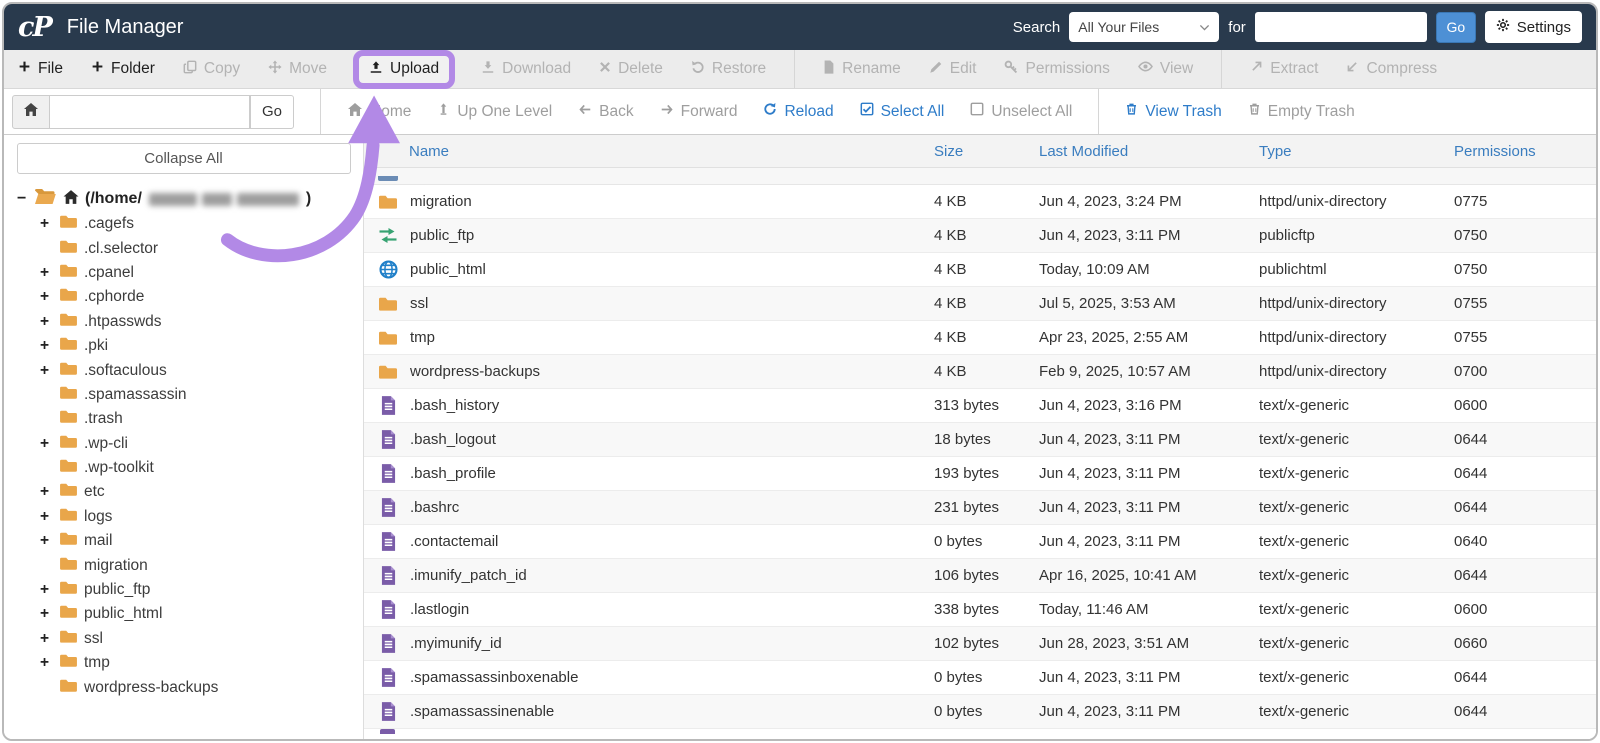 The image size is (1600, 743). I want to click on tree-item: + ssl, so click(183, 639).